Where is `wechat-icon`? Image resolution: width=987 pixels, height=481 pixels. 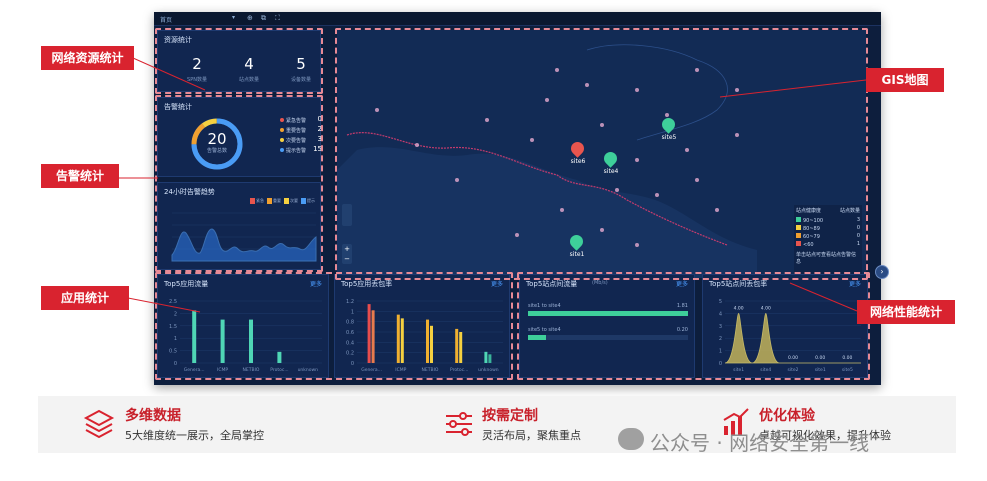
wechat-icon is located at coordinates (631, 439).